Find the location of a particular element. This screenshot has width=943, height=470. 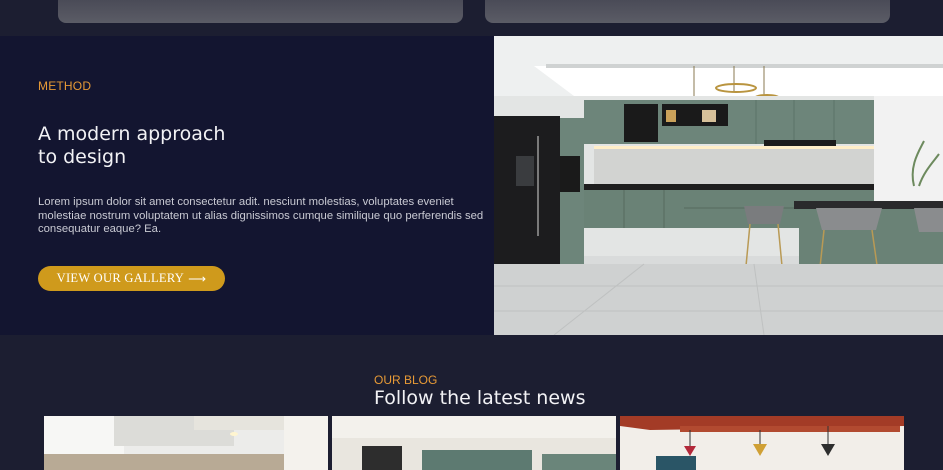

blog-card-2-image is located at coordinates (474, 443).